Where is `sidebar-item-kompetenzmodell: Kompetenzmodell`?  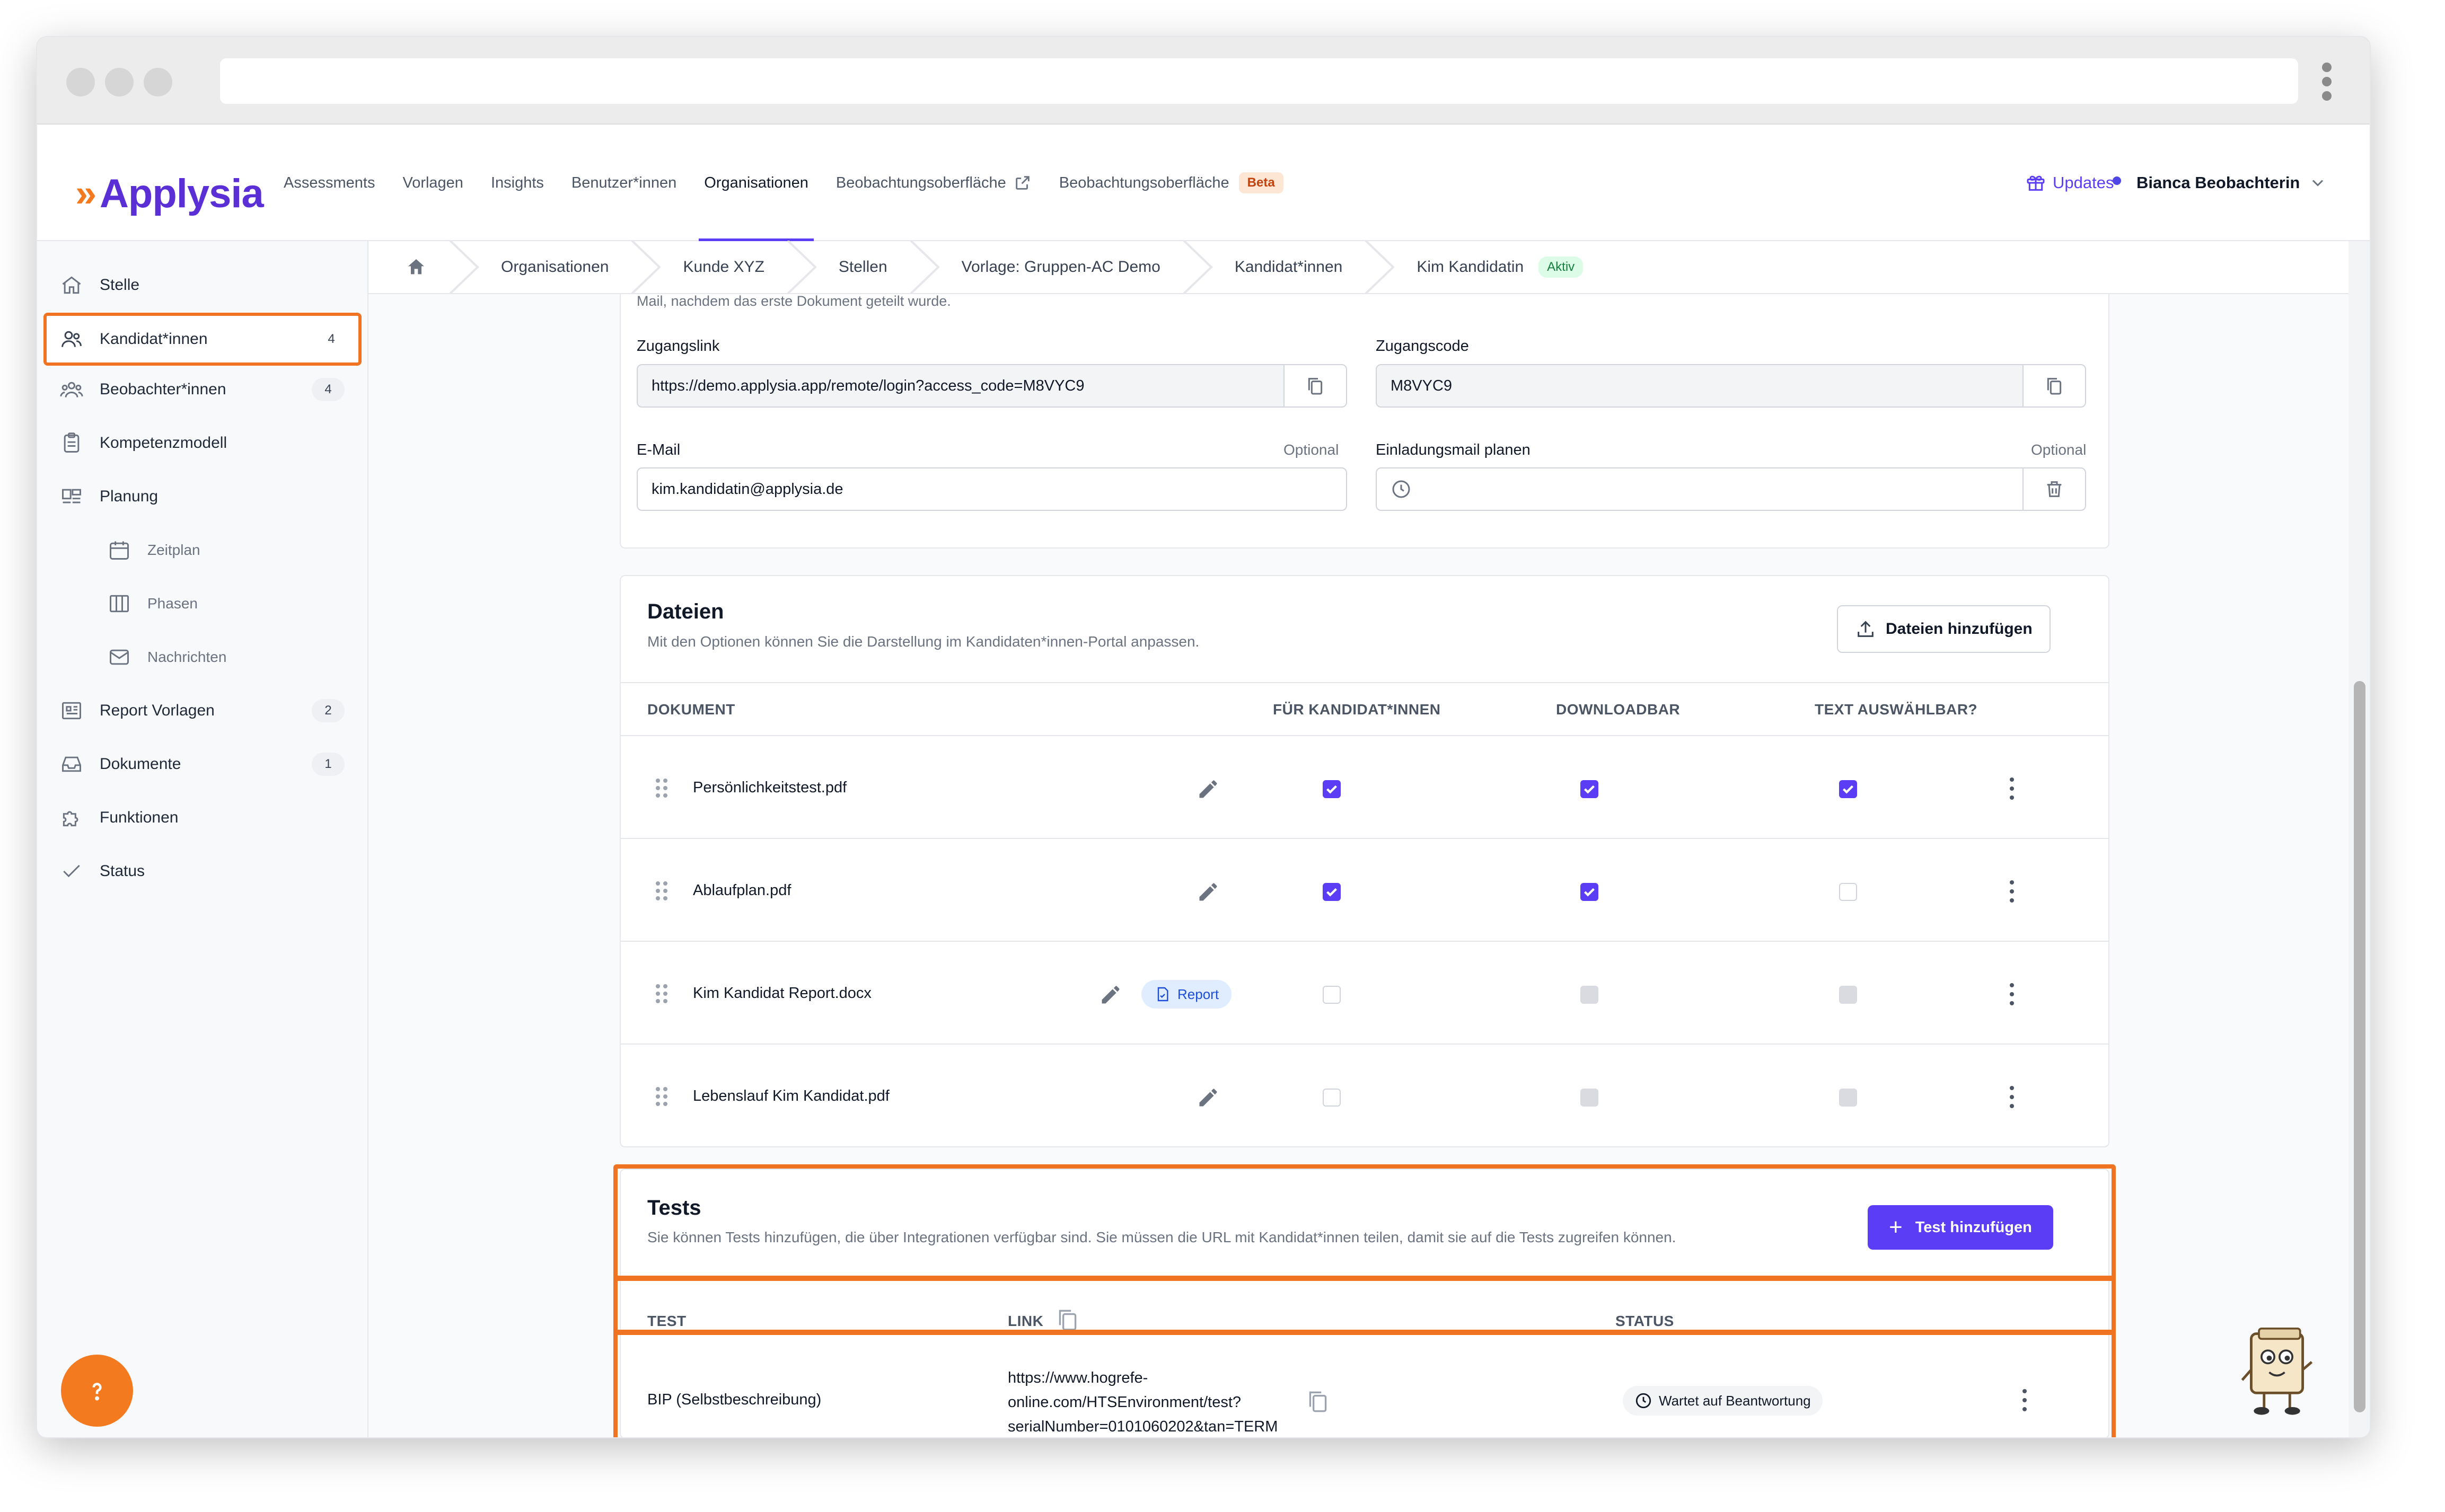
sidebar-item-kompetenzmodell: Kompetenzmodell is located at coordinates (206, 443).